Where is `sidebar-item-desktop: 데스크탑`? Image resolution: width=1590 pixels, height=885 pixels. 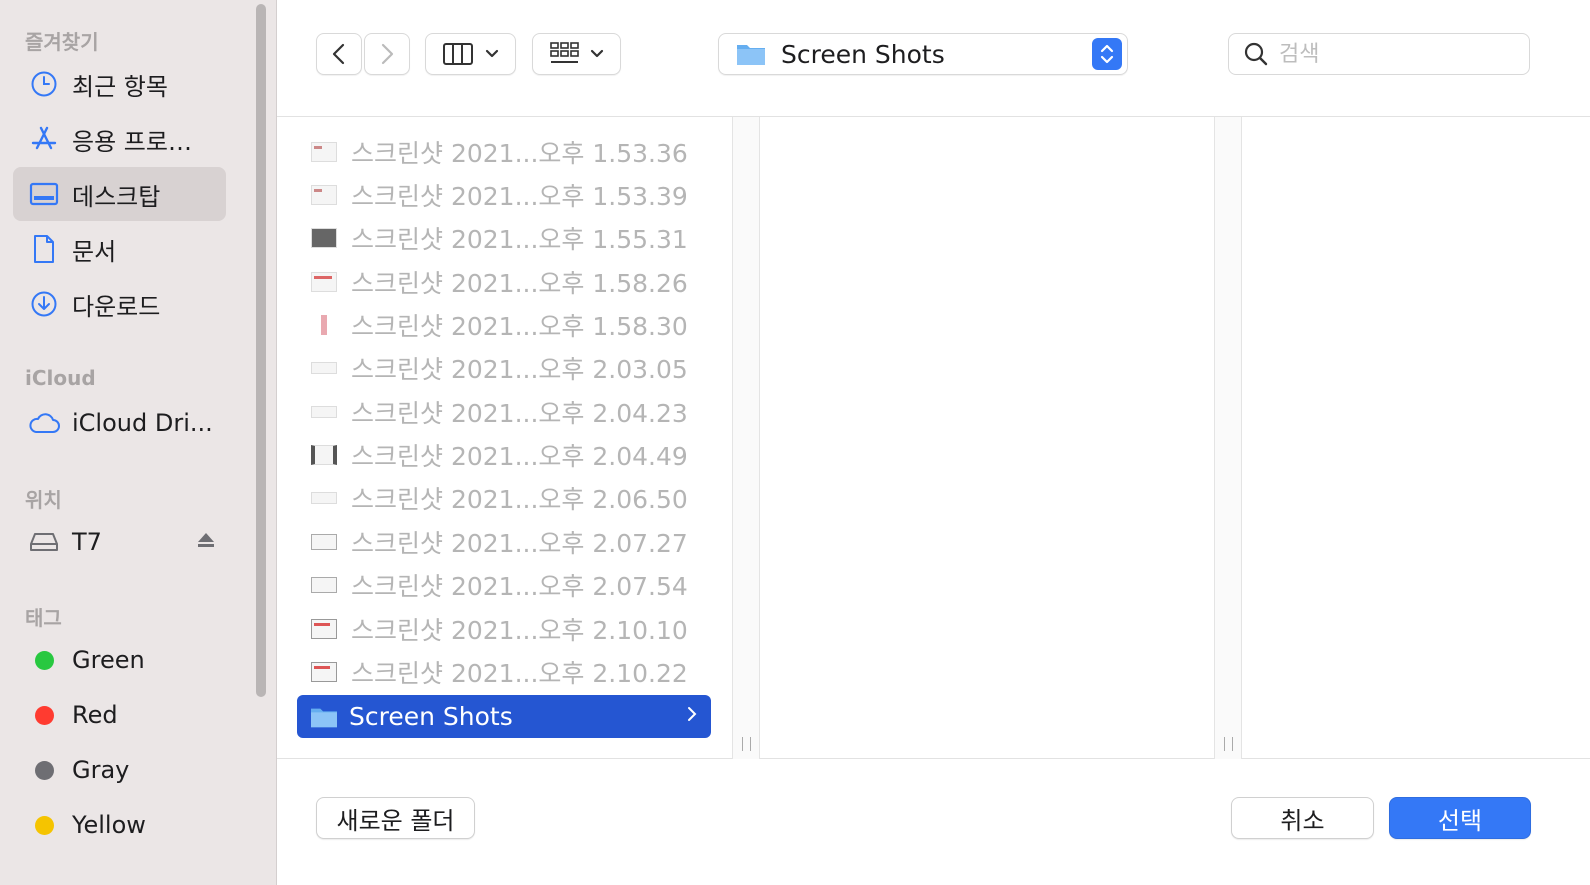 sidebar-item-desktop: 데스크탑 is located at coordinates (119, 194).